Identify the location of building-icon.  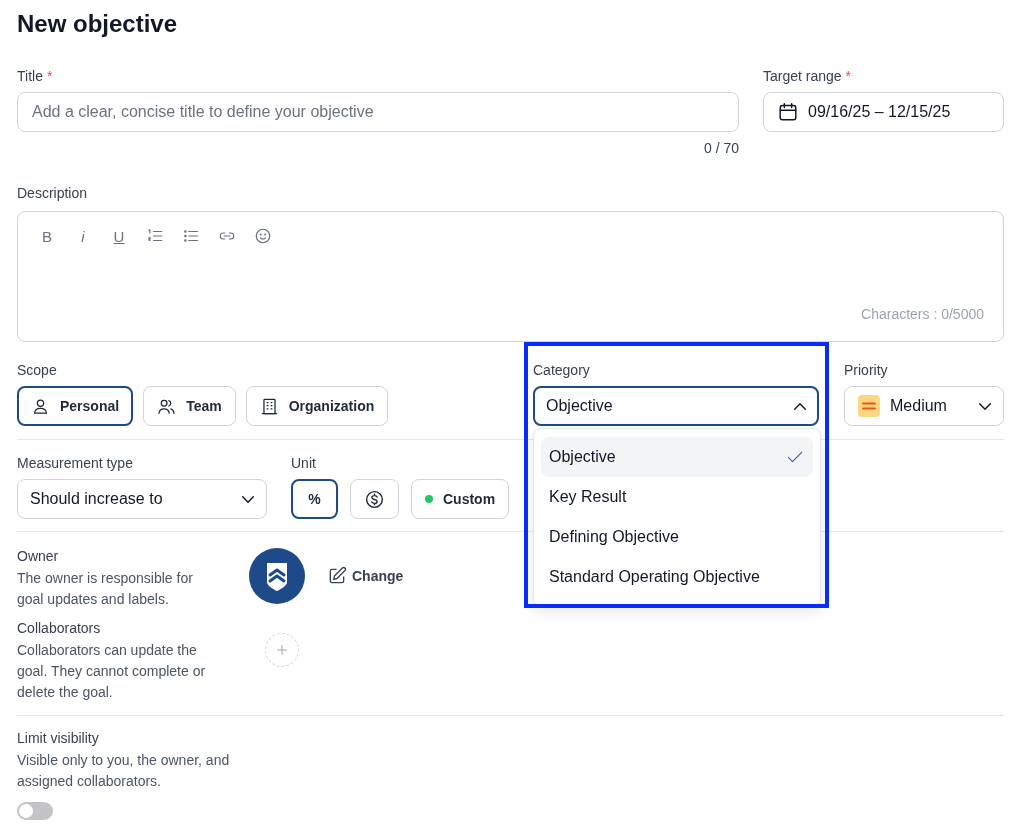
(269, 406).